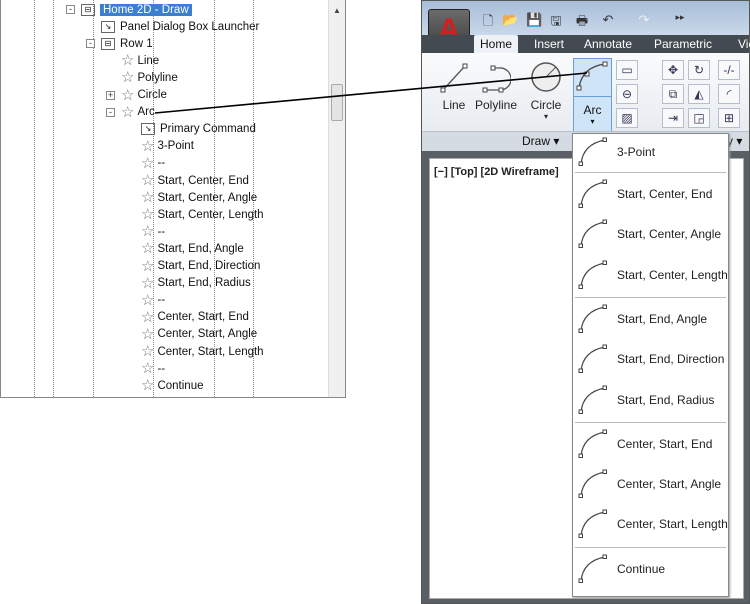 This screenshot has height=604, width=750. I want to click on arc-dropdown-arrow-icon: ▾, so click(592, 121).